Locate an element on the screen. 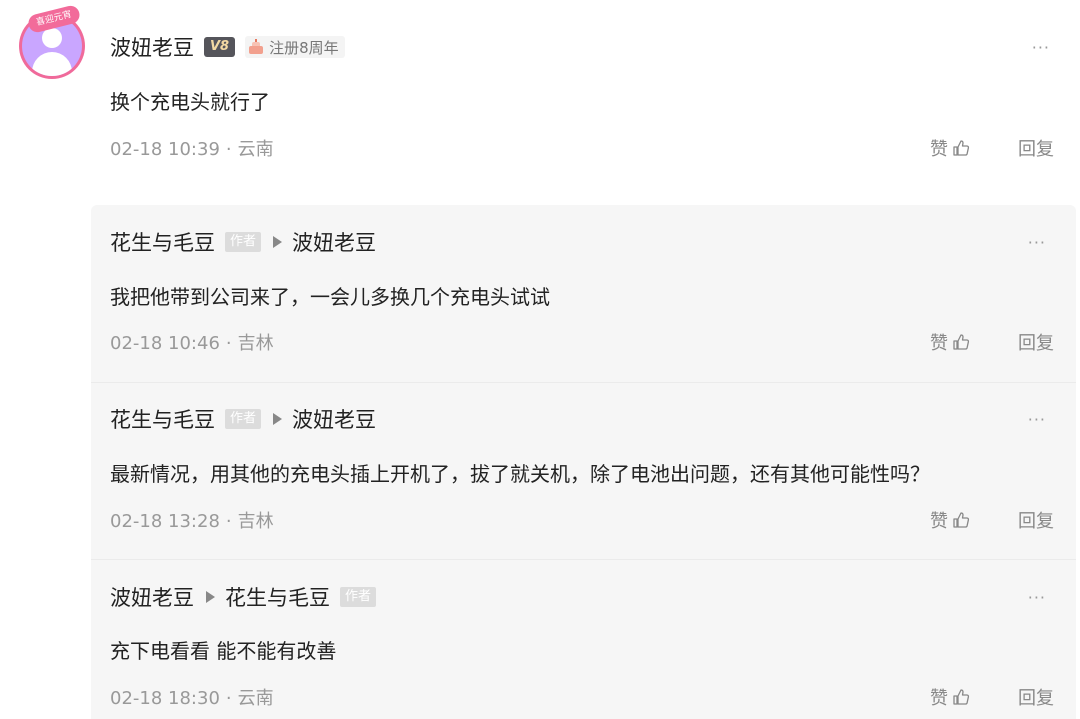 This screenshot has width=1080, height=719. comment-header: 波妞老豆 V8 注册8周年 is located at coordinates (227, 47).